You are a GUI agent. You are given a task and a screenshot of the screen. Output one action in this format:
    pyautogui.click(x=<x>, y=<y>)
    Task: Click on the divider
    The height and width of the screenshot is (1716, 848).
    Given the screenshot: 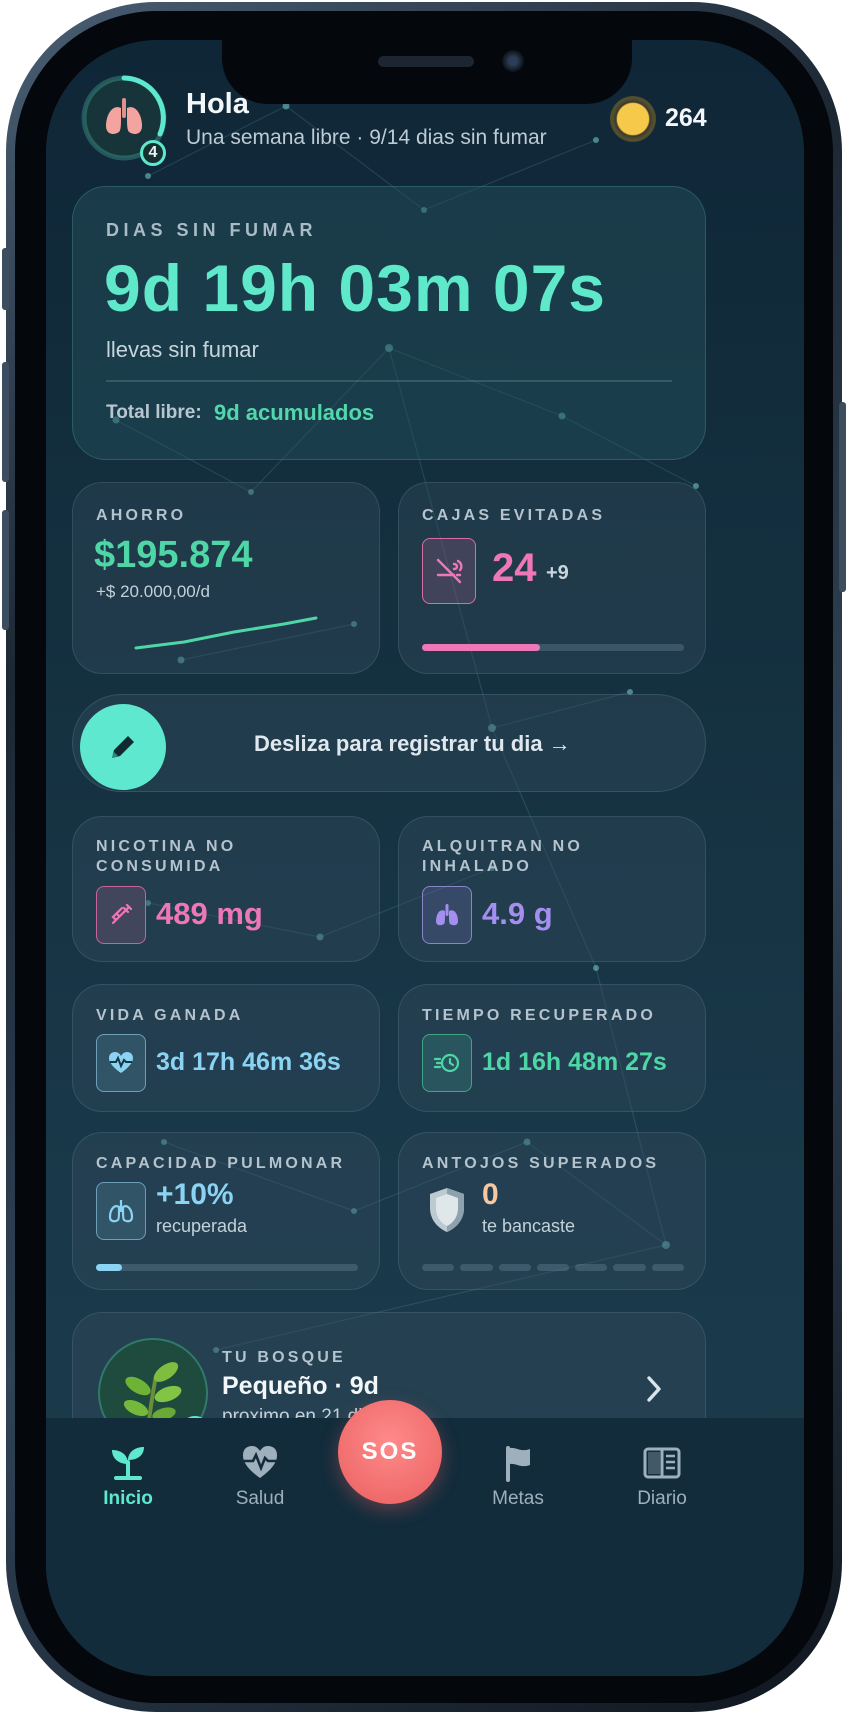 What is the action you would take?
    pyautogui.click(x=389, y=381)
    